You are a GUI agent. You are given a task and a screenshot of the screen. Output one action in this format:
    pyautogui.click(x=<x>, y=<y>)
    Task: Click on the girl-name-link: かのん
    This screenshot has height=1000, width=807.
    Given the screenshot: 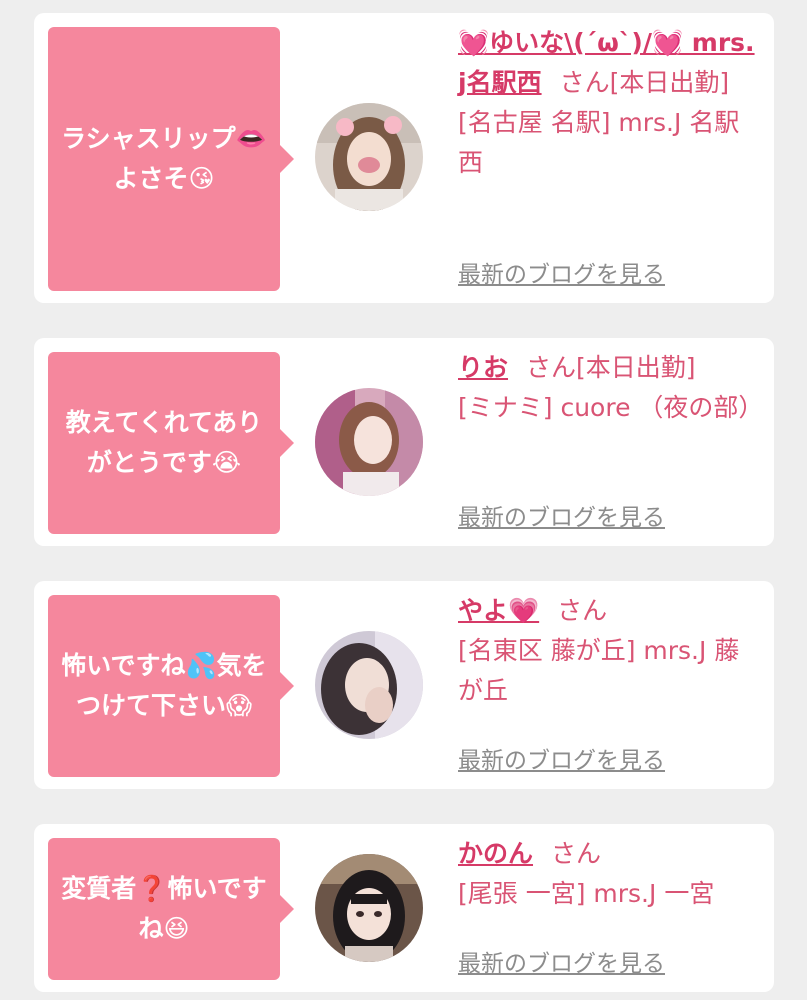 What is the action you would take?
    pyautogui.click(x=495, y=853)
    